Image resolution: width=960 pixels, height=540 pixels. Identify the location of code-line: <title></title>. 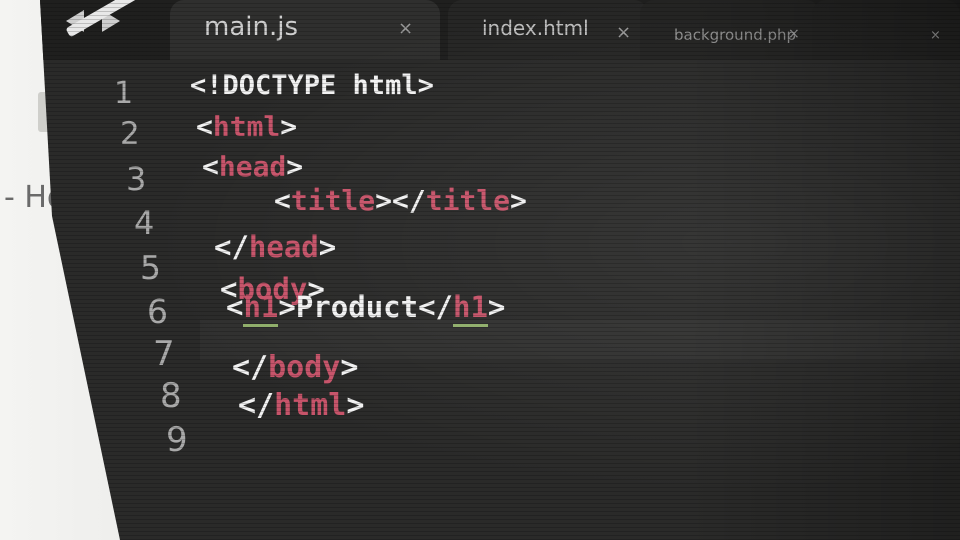
(400, 200).